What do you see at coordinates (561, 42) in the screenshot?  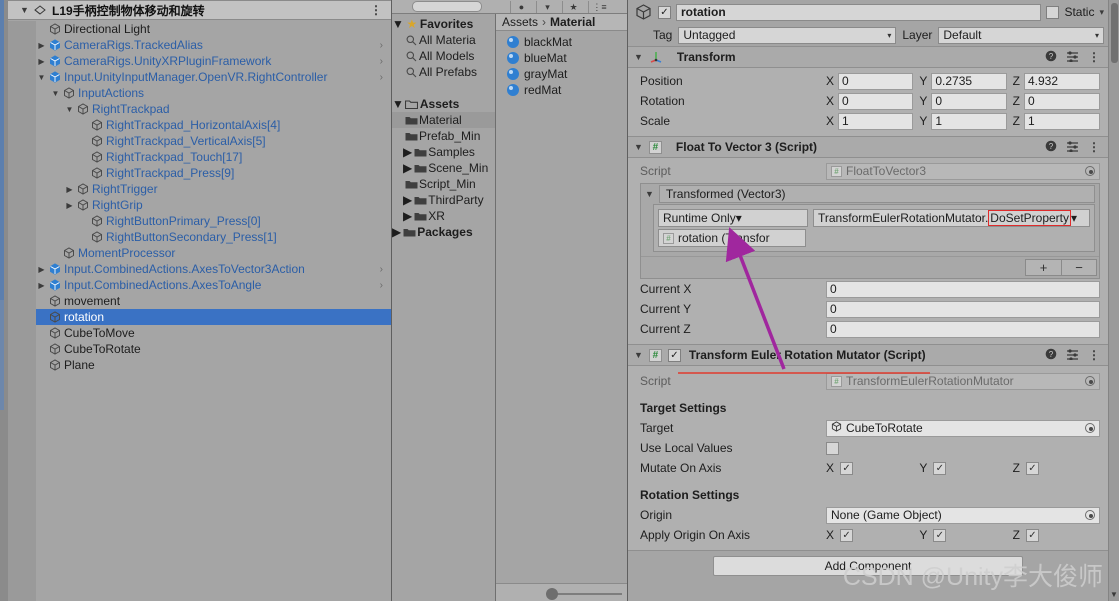 I see `asset-item-blackmat: blackMat` at bounding box center [561, 42].